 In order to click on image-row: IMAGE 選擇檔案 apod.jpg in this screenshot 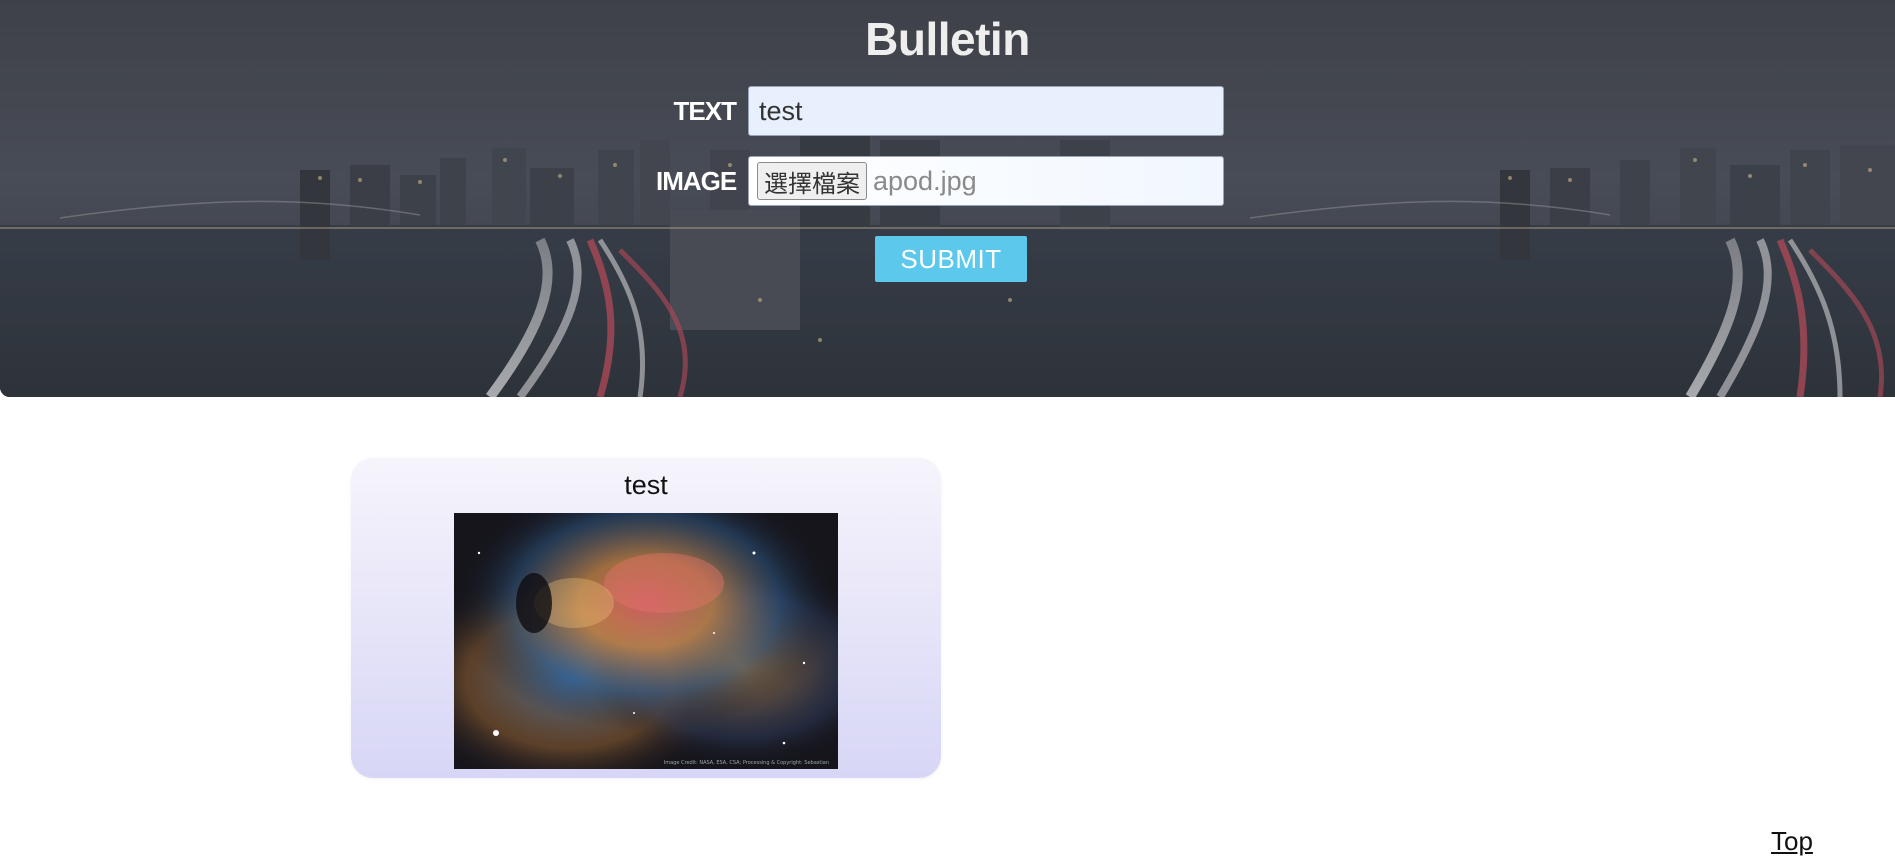, I will do `click(940, 181)`.